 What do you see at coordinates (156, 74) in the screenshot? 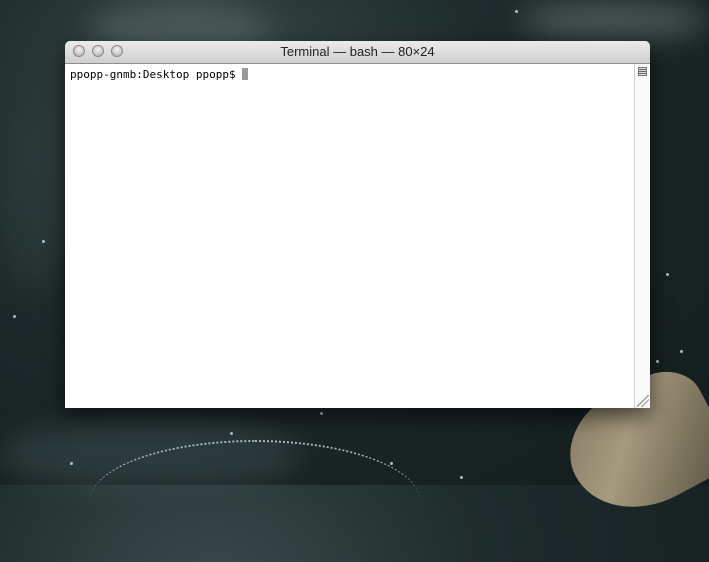
I see `shell-prompt: ppopp-gnmb:Desktop ppopp$` at bounding box center [156, 74].